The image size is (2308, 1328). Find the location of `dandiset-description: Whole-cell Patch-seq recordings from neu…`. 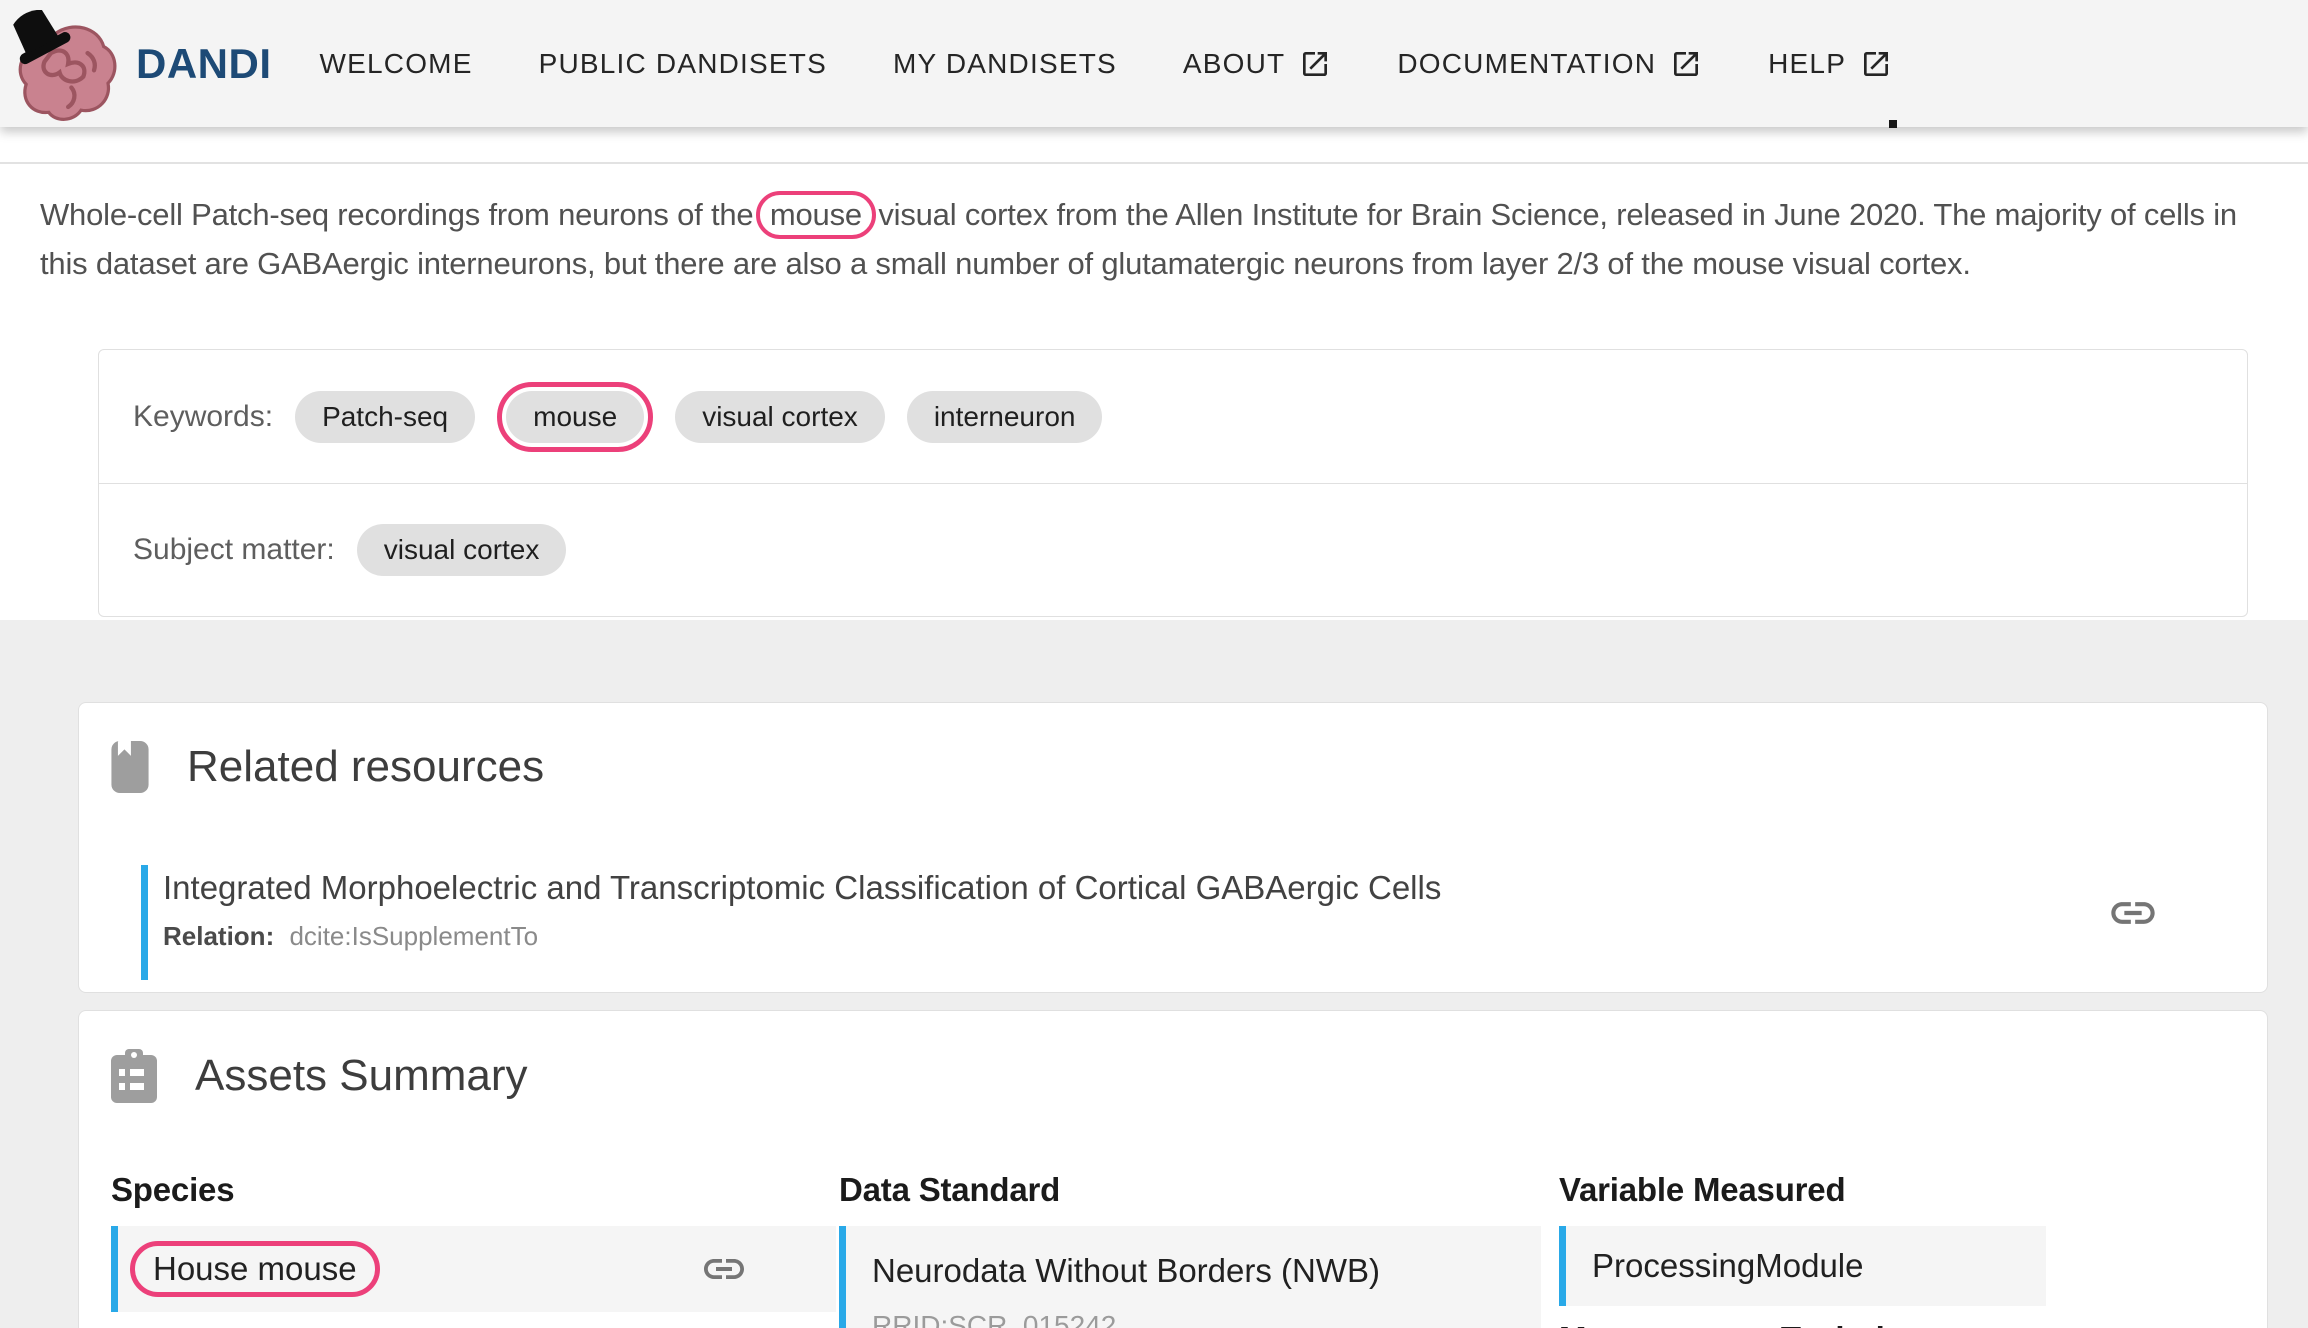

dandiset-description: Whole-cell Patch-seq recordings from neu… is located at coordinates (1164, 239).